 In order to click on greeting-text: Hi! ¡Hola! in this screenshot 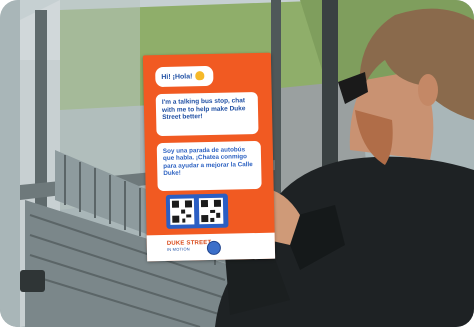, I will do `click(177, 77)`.